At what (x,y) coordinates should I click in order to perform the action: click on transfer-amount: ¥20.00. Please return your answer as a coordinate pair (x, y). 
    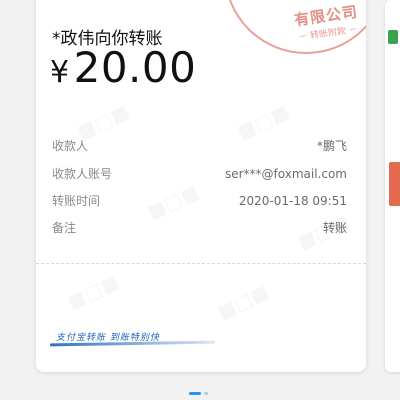
    Looking at the image, I should click on (123, 67).